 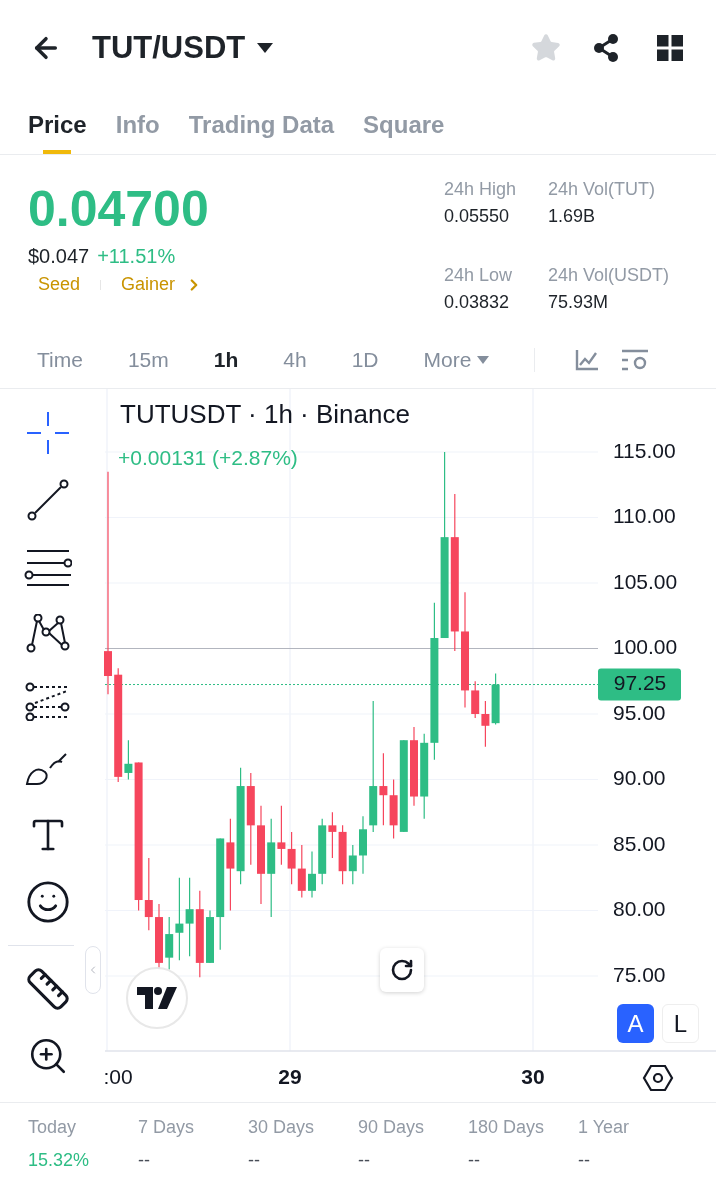 I want to click on axis-label: 80.00, so click(x=639, y=909).